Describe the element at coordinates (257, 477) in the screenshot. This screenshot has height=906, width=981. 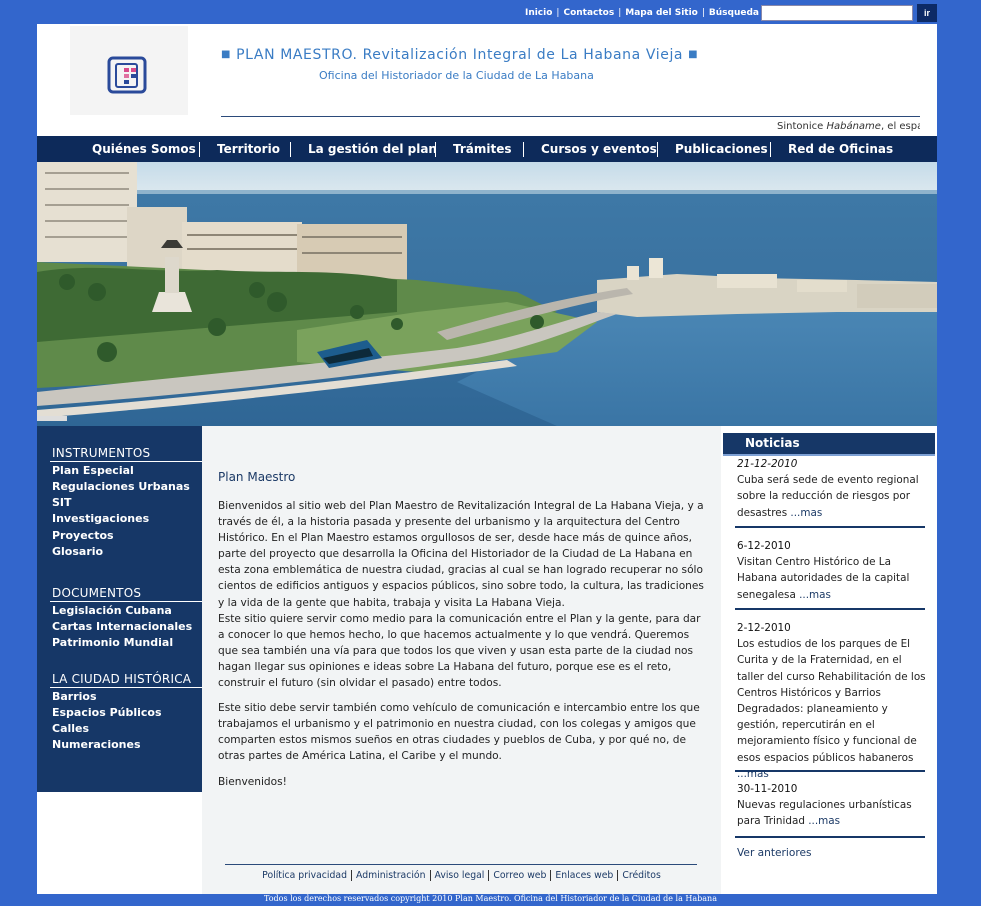
I see `content-title: Plan Maestro` at that location.